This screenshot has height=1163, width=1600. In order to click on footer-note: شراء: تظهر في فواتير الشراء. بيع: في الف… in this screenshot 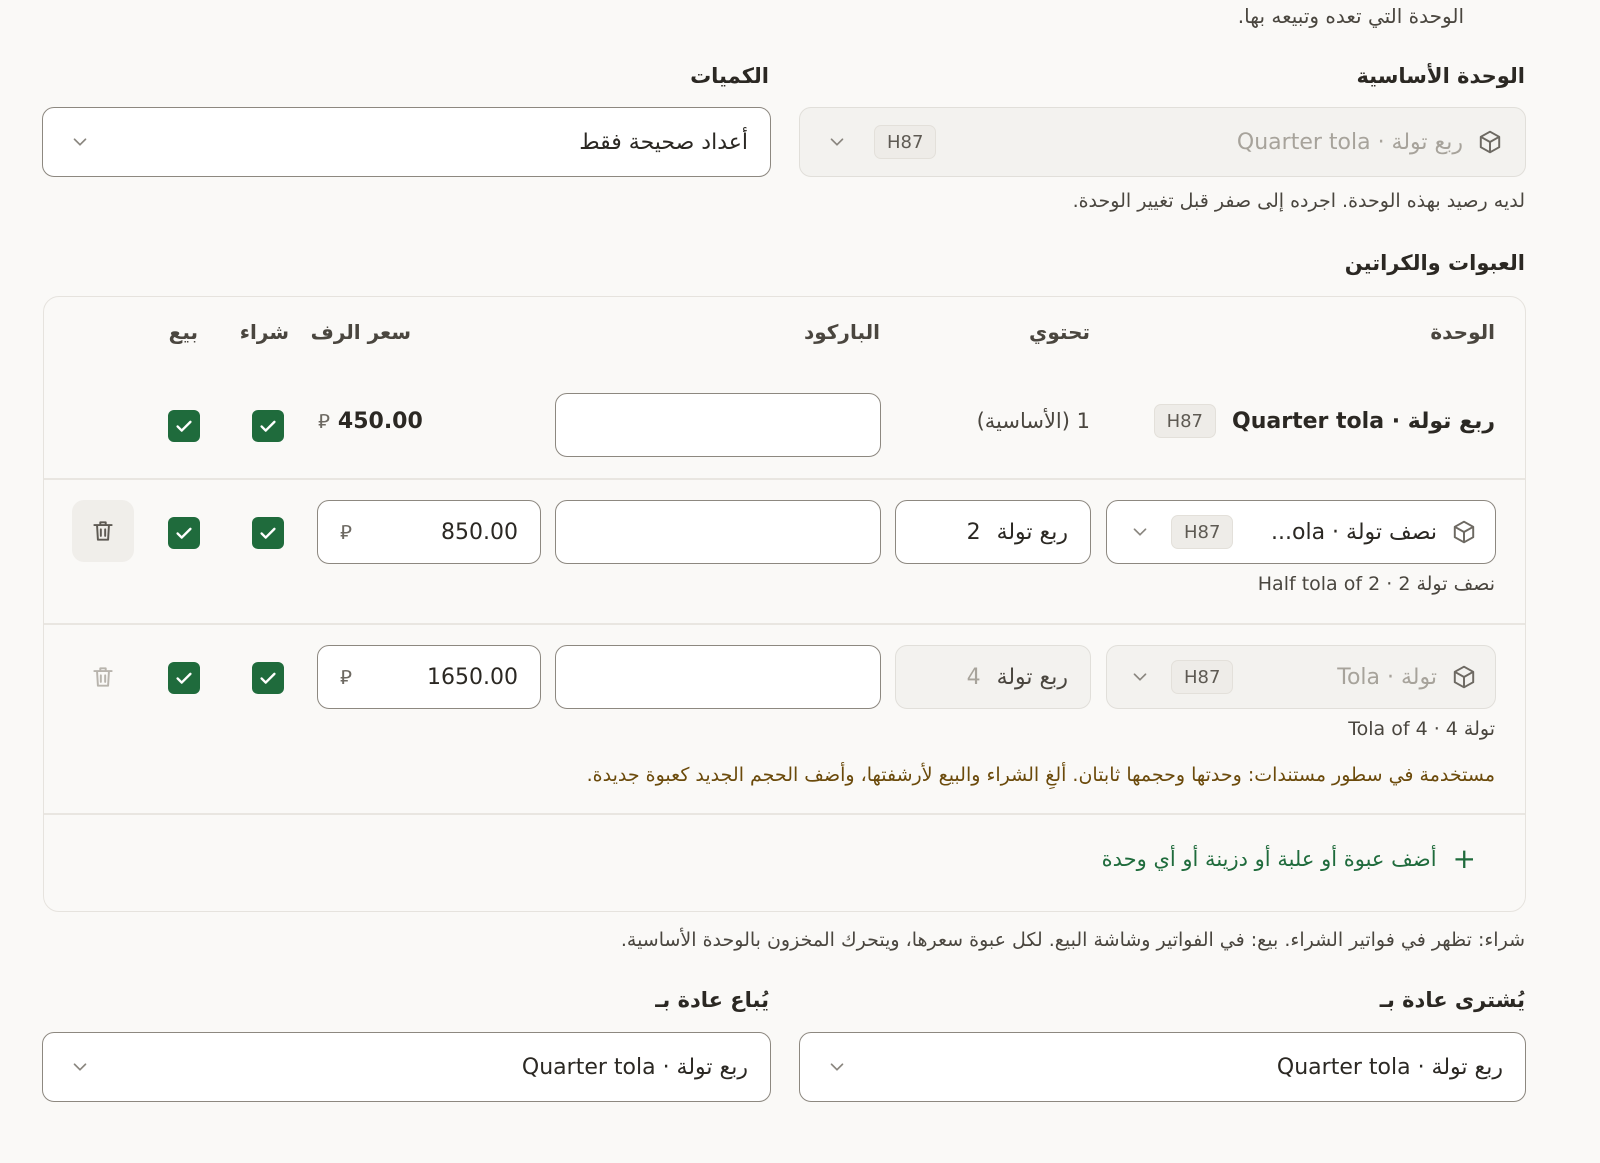, I will do `click(1072, 940)`.